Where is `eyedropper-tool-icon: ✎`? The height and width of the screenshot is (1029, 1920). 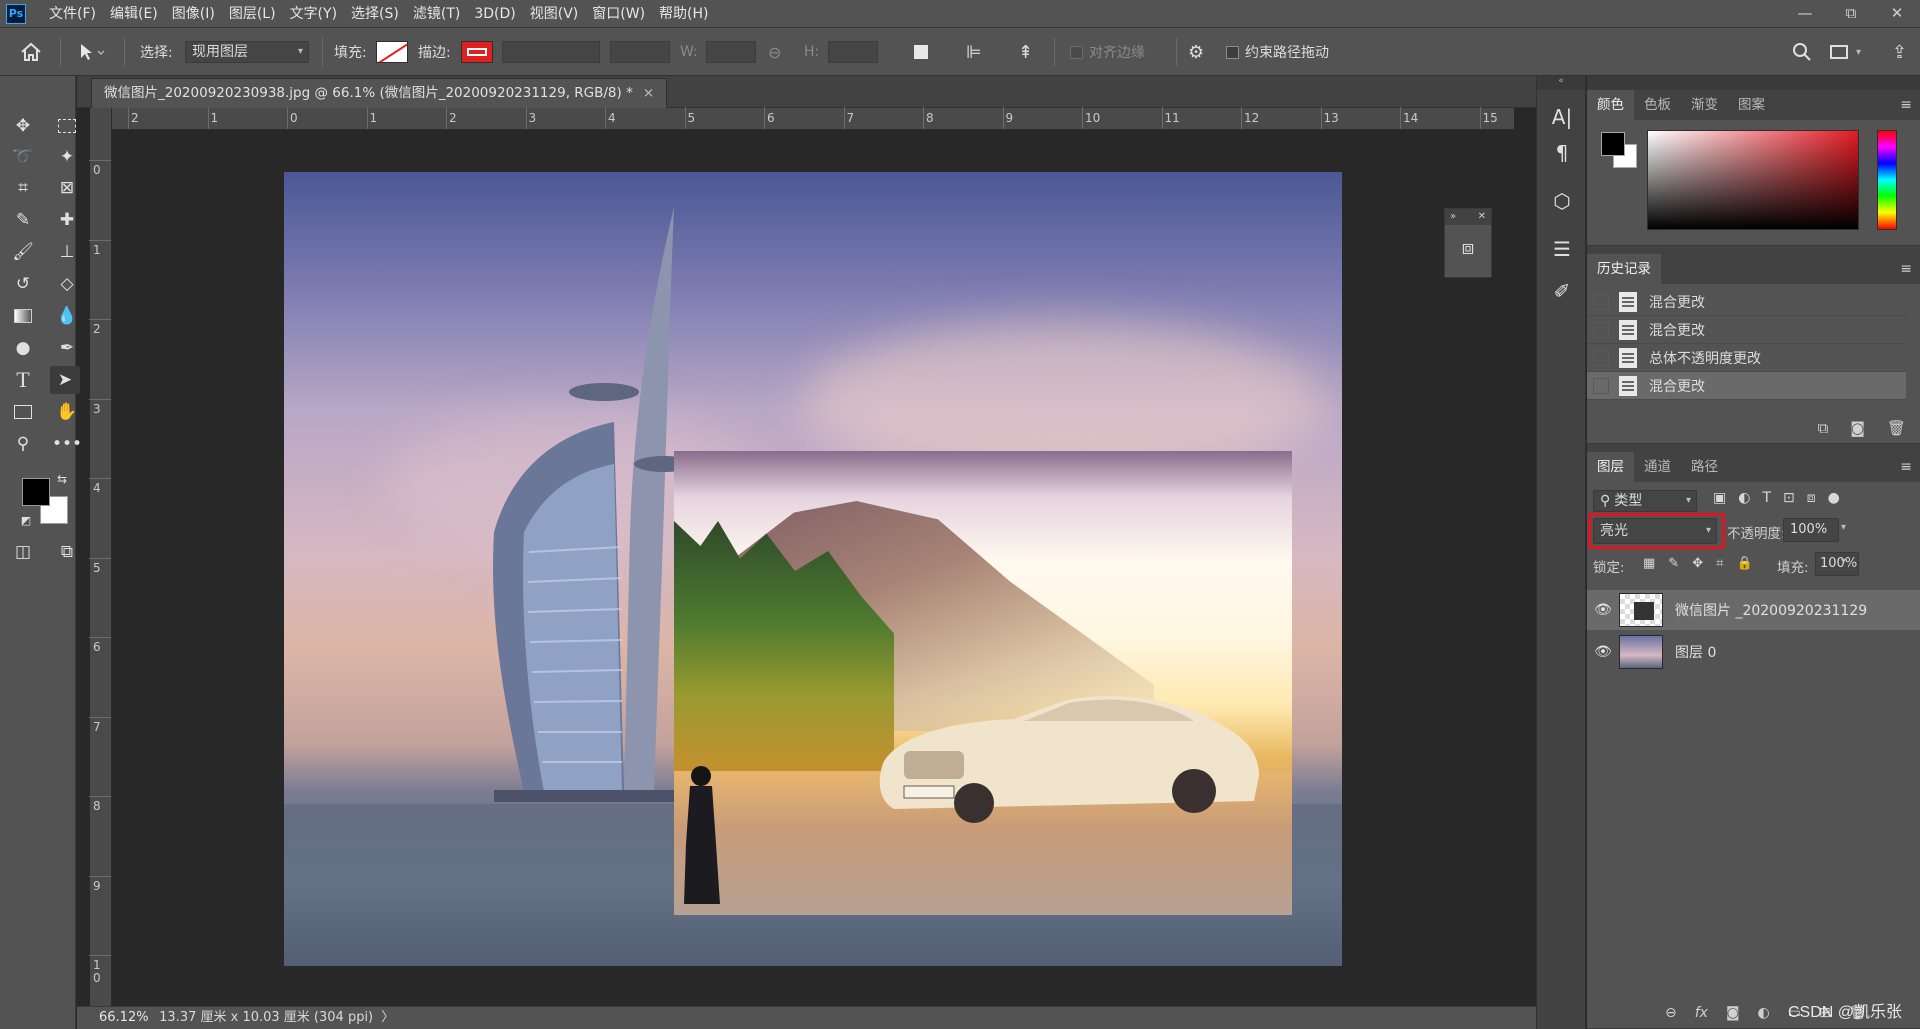
eyedropper-tool-icon: ✎ is located at coordinates (23, 220).